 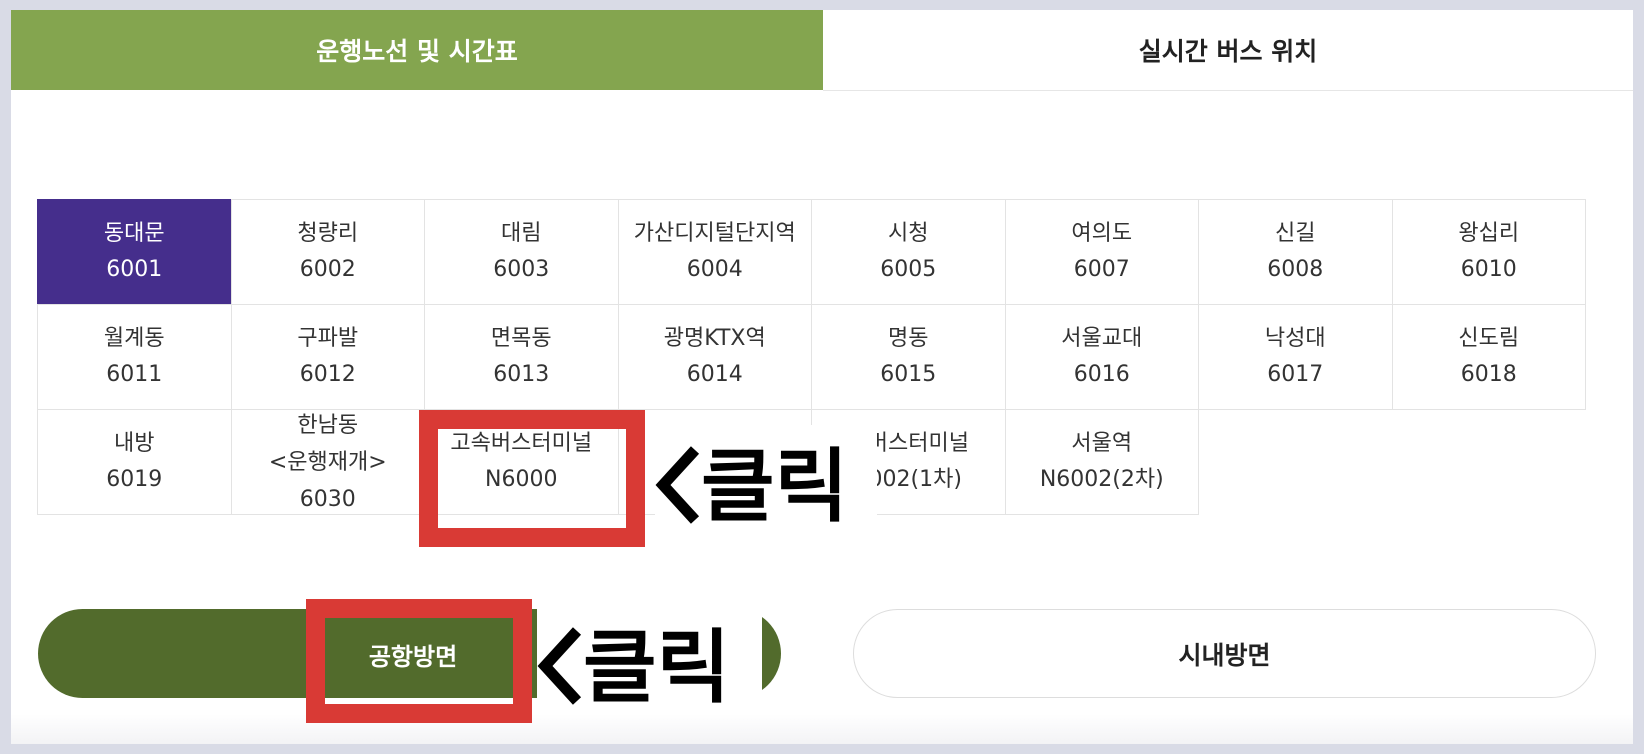 I want to click on route-6012: 구파발 6012, so click(x=327, y=357).